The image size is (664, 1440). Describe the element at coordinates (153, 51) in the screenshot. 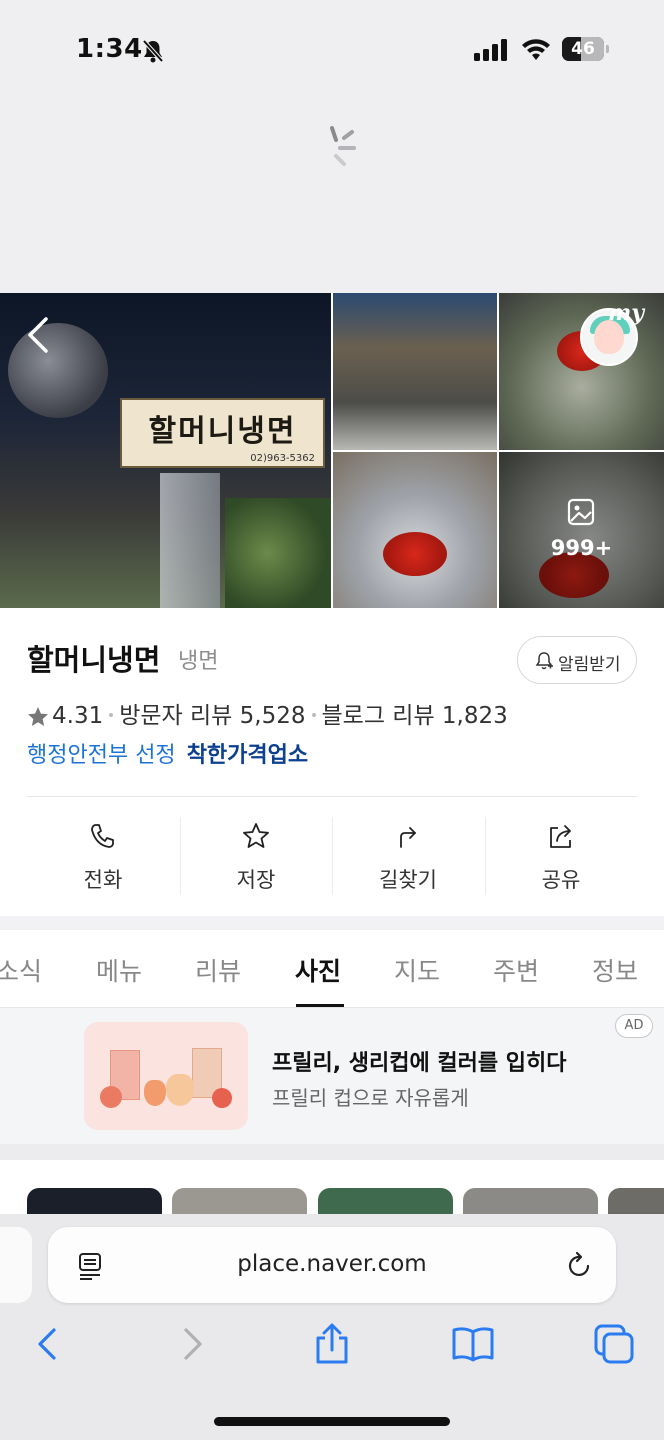

I see `bell-off-icon` at that location.